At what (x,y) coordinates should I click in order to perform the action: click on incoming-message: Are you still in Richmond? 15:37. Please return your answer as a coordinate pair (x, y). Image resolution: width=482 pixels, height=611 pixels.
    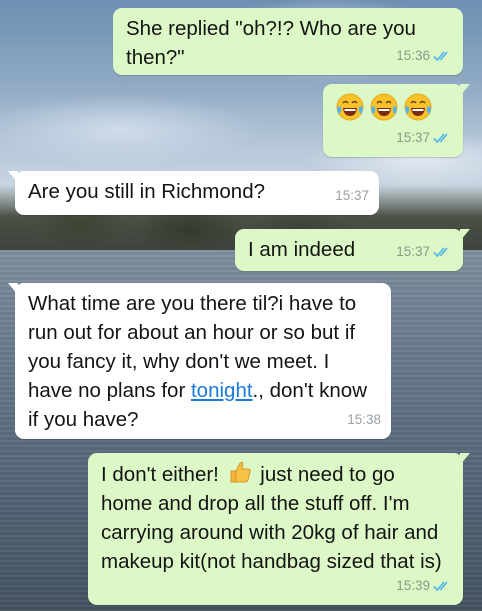
    Looking at the image, I should click on (193, 193).